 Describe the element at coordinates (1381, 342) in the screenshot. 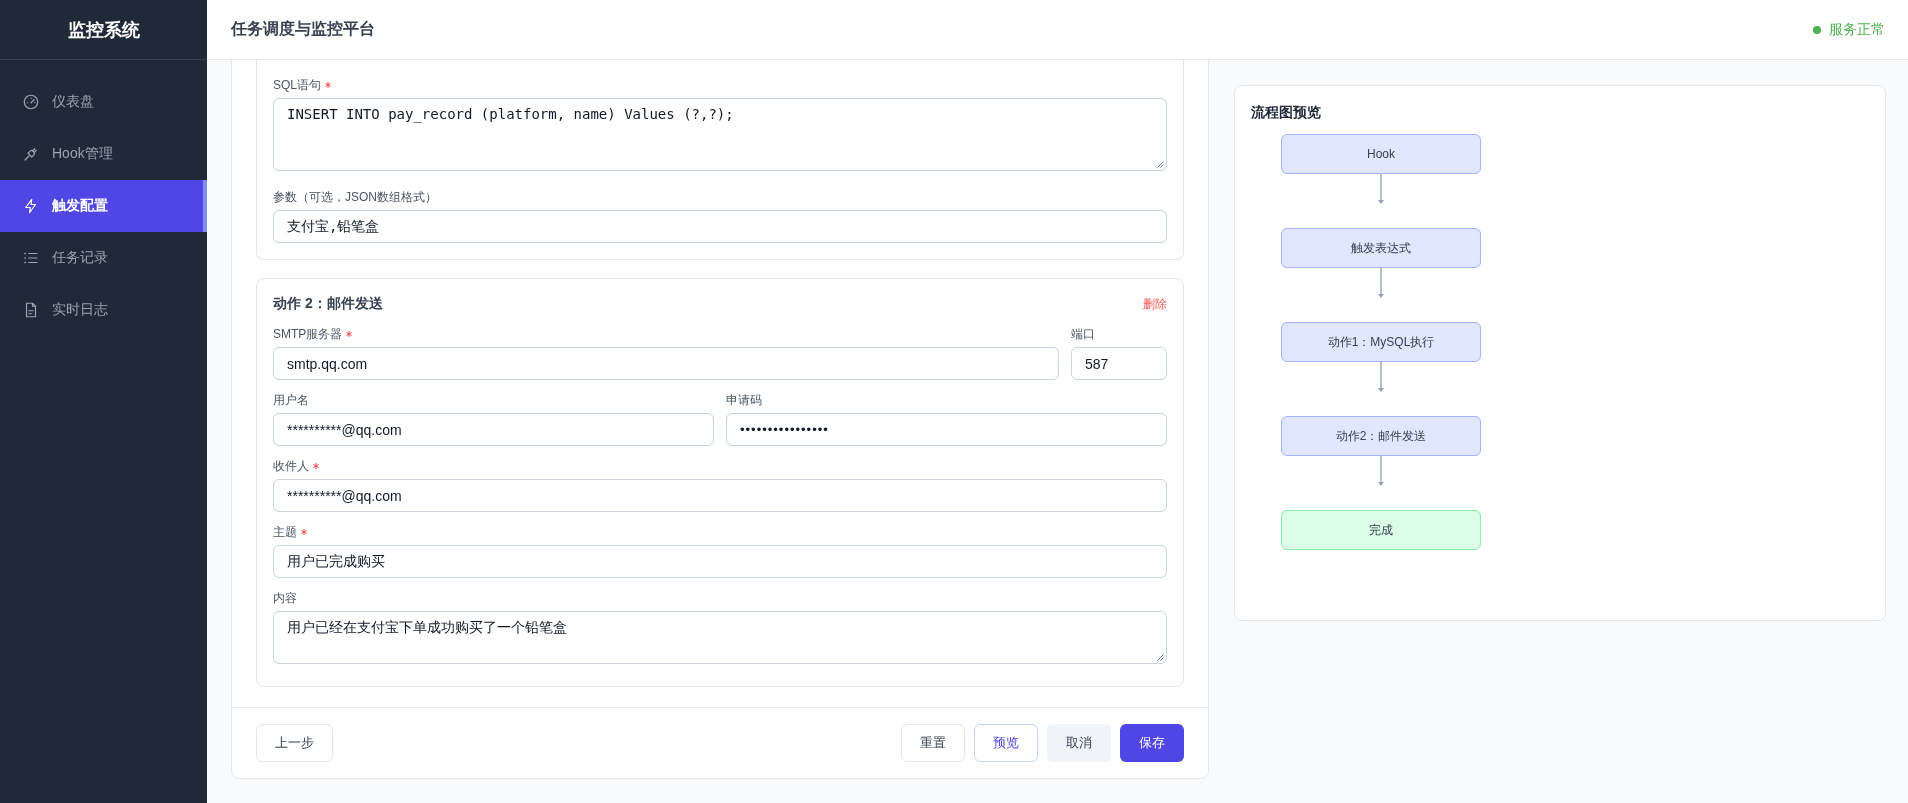

I see `flow-node: 动作1：MySQL执行` at that location.